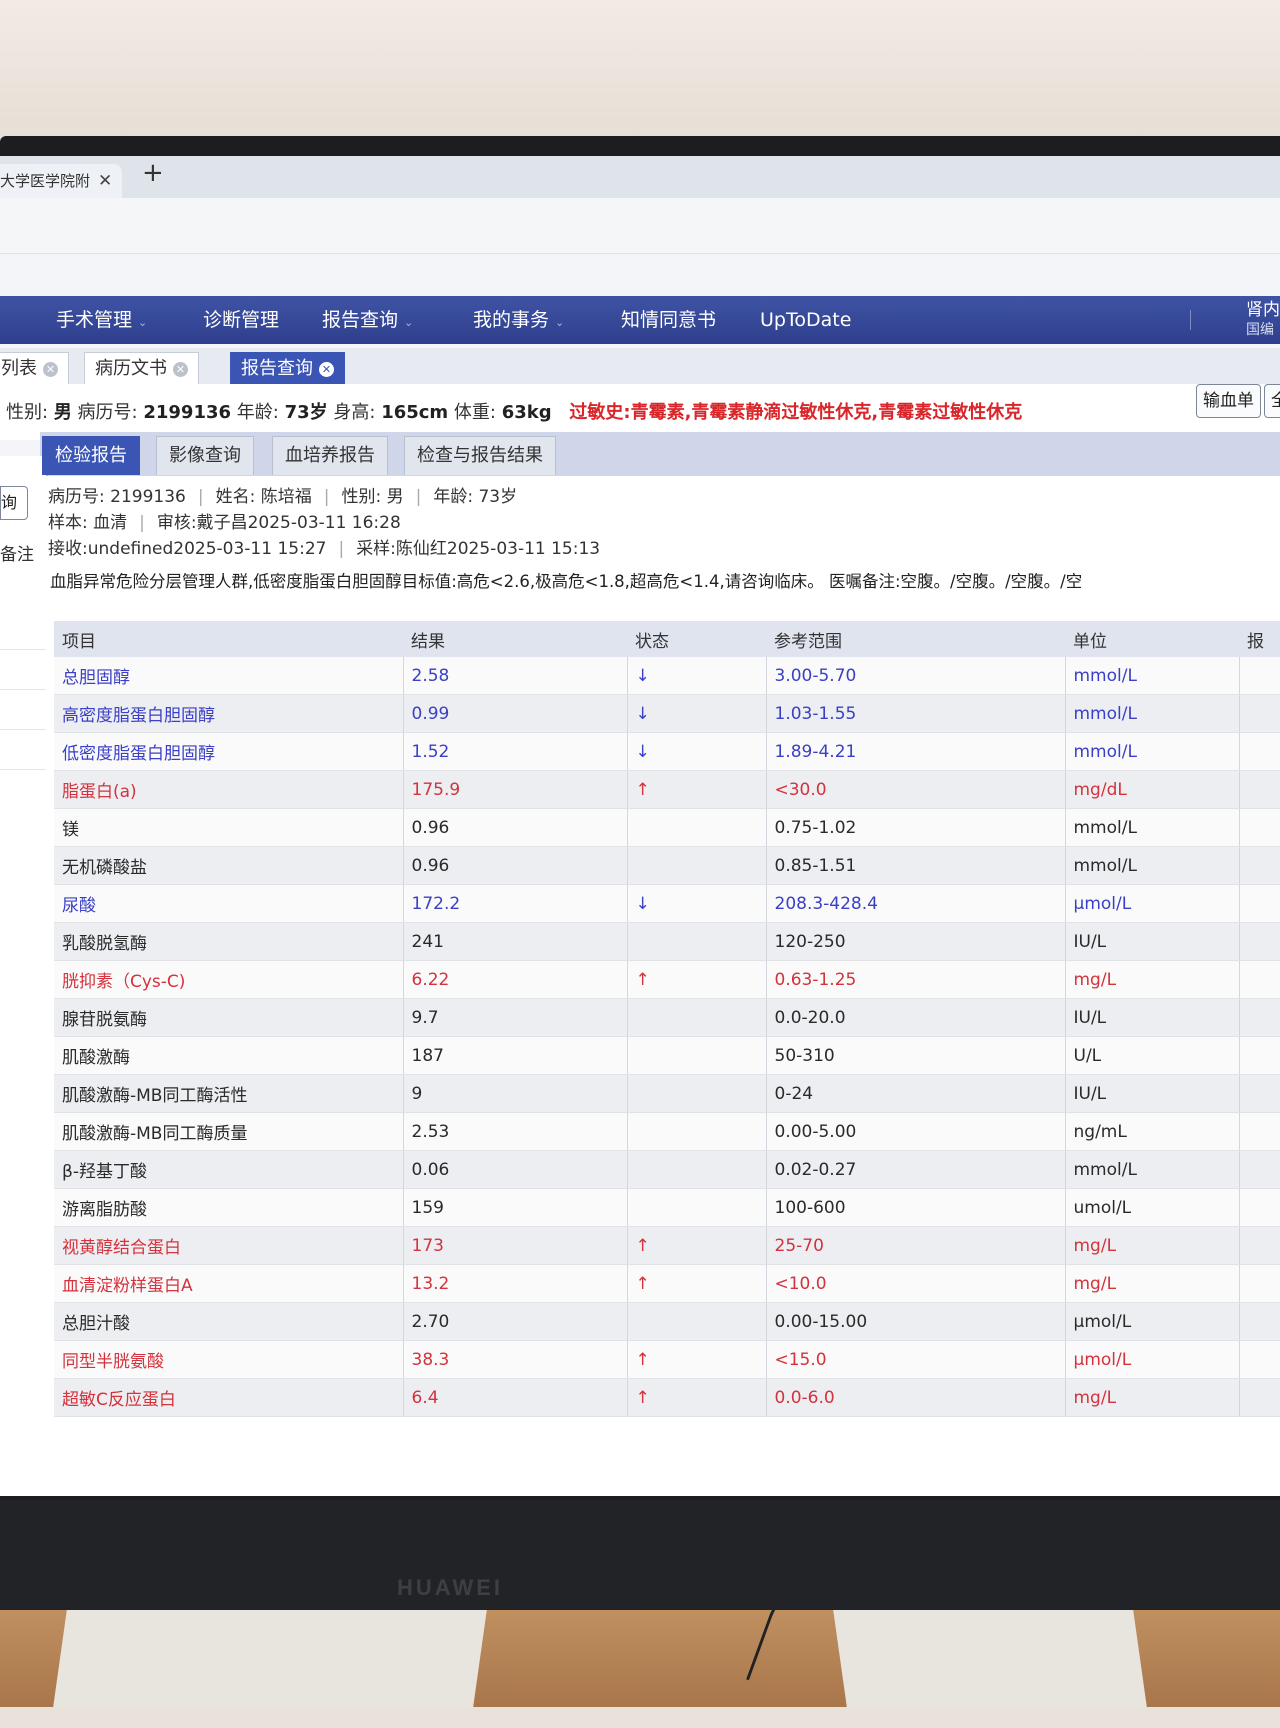  I want to click on table-row: 游离脂肪酸 159 100-600 umol/L, so click(667, 1207).